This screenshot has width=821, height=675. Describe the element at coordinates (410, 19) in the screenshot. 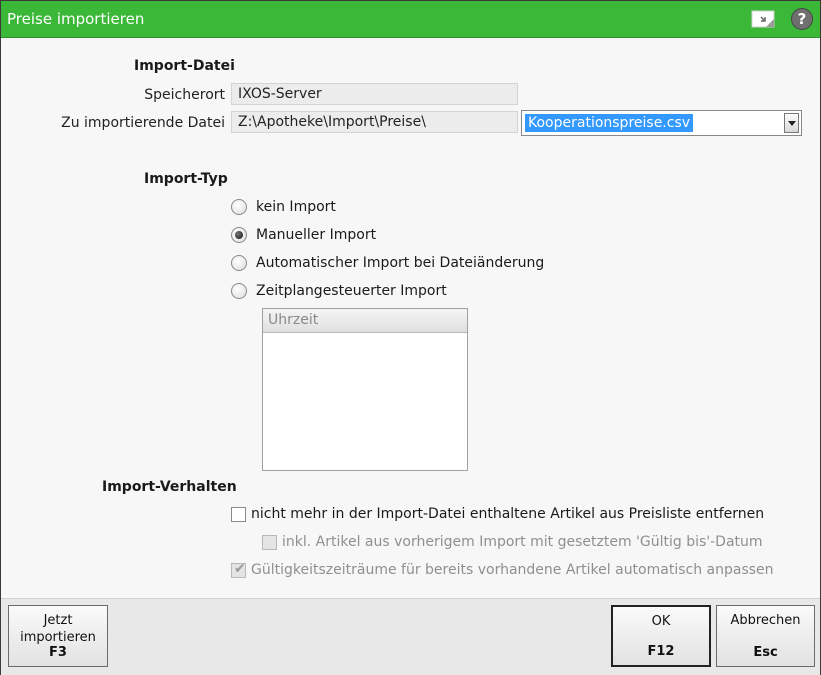

I see `title-bar: Preise importieren ?` at that location.